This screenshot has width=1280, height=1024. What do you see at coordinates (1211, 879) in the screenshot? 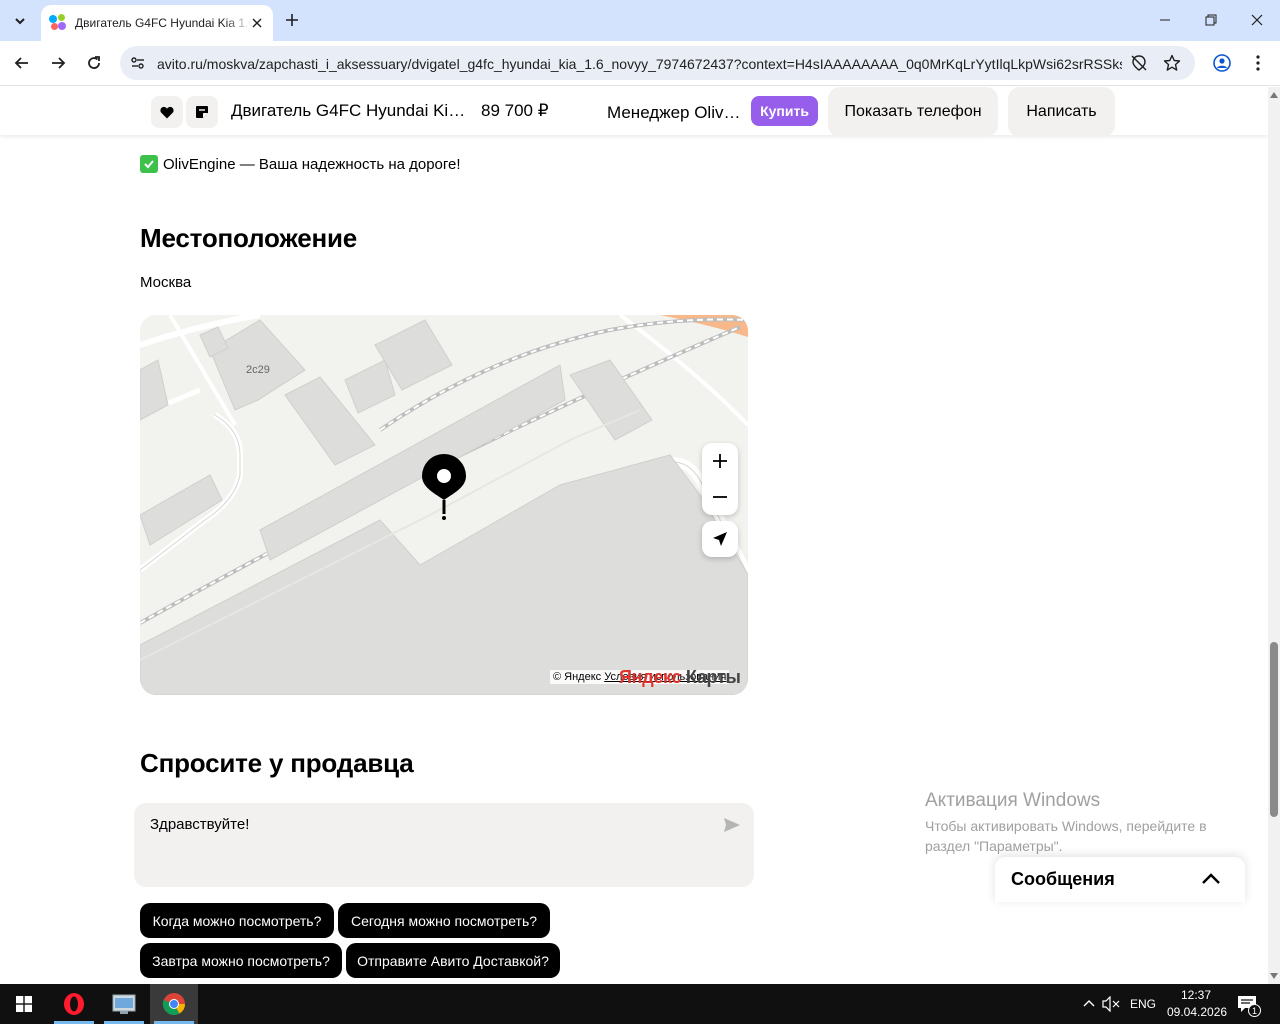
I see `chevron-up-icon` at bounding box center [1211, 879].